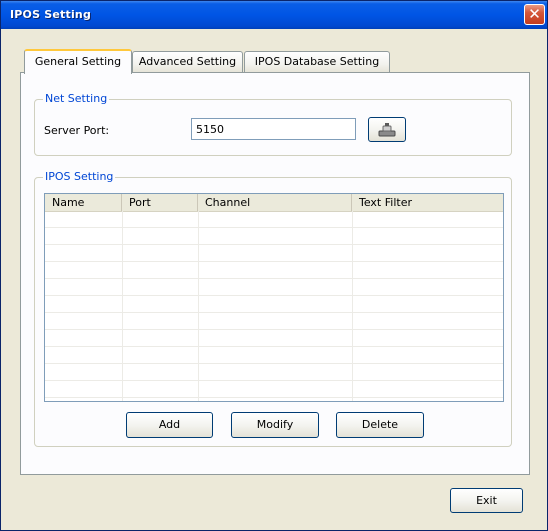 The width and height of the screenshot is (548, 531). Describe the element at coordinates (79, 176) in the screenshot. I see `ipos-setting-title: IPOS Setting` at that location.